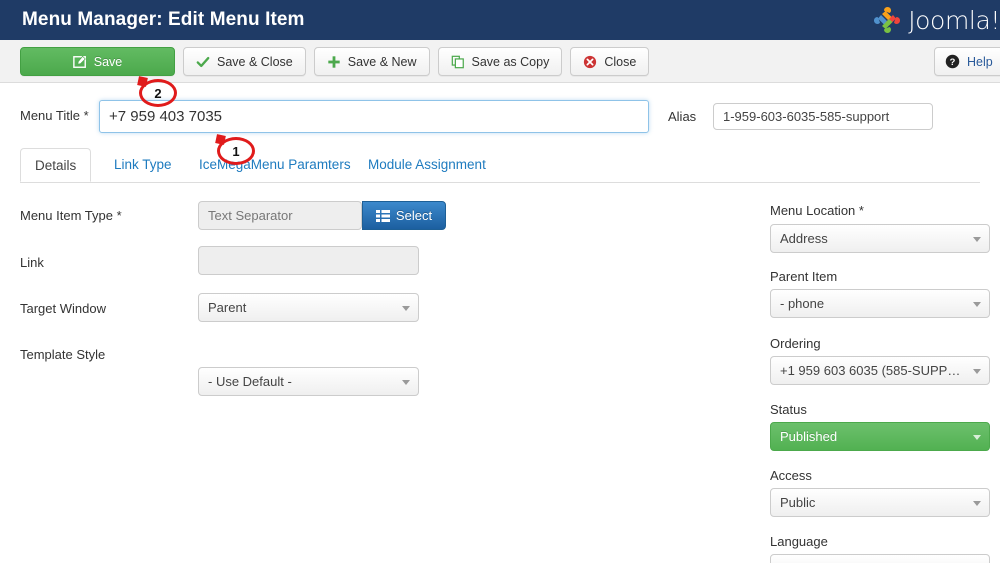 The height and width of the screenshot is (563, 1000). I want to click on select-menu-item-type-button: Select, so click(404, 215).